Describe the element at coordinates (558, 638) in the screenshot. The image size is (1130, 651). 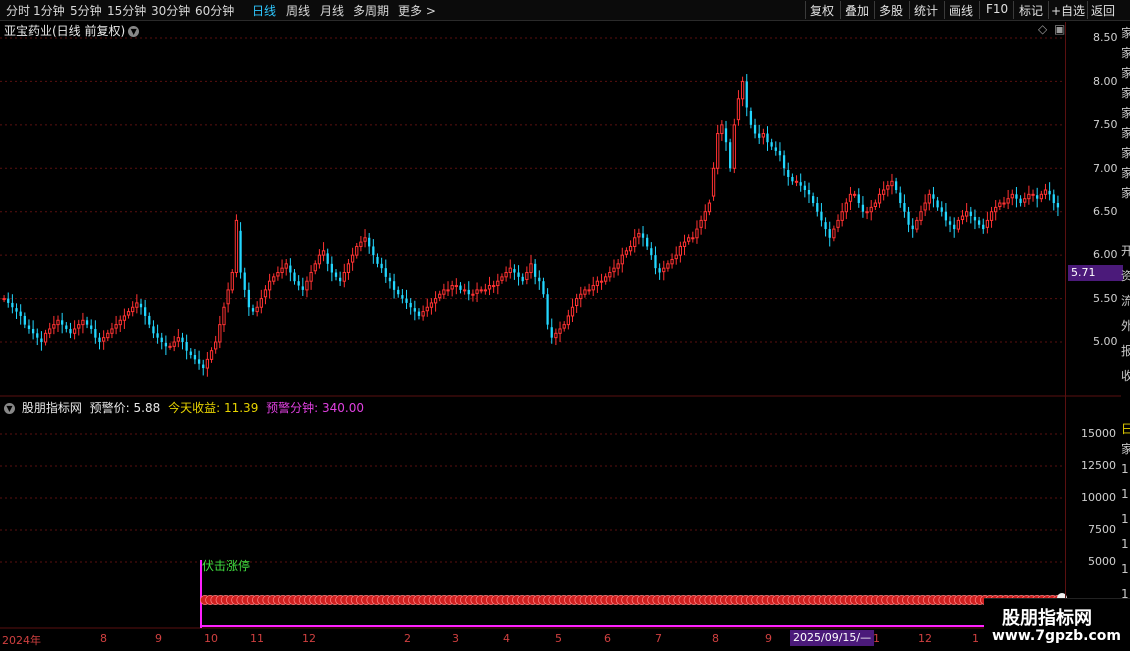
I see `date-label: 5` at that location.